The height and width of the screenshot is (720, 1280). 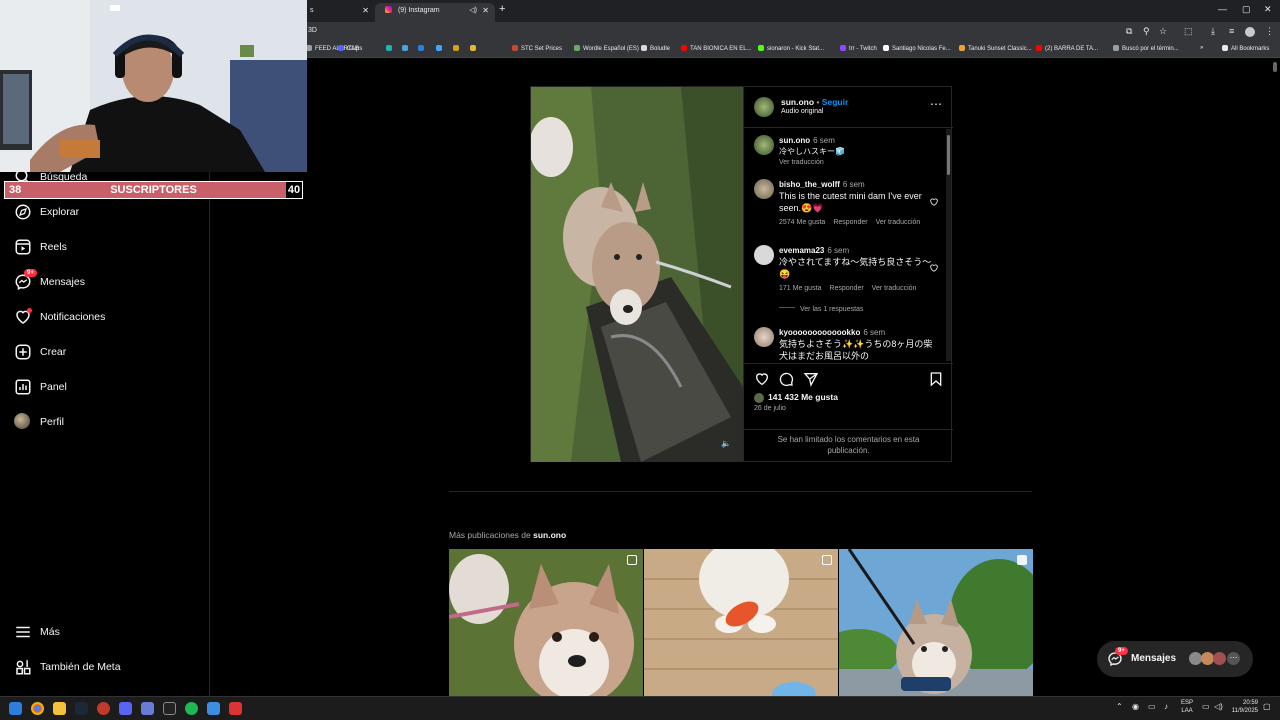 What do you see at coordinates (1243, 707) in the screenshot?
I see `clock: 20:59 11/9/2025` at bounding box center [1243, 707].